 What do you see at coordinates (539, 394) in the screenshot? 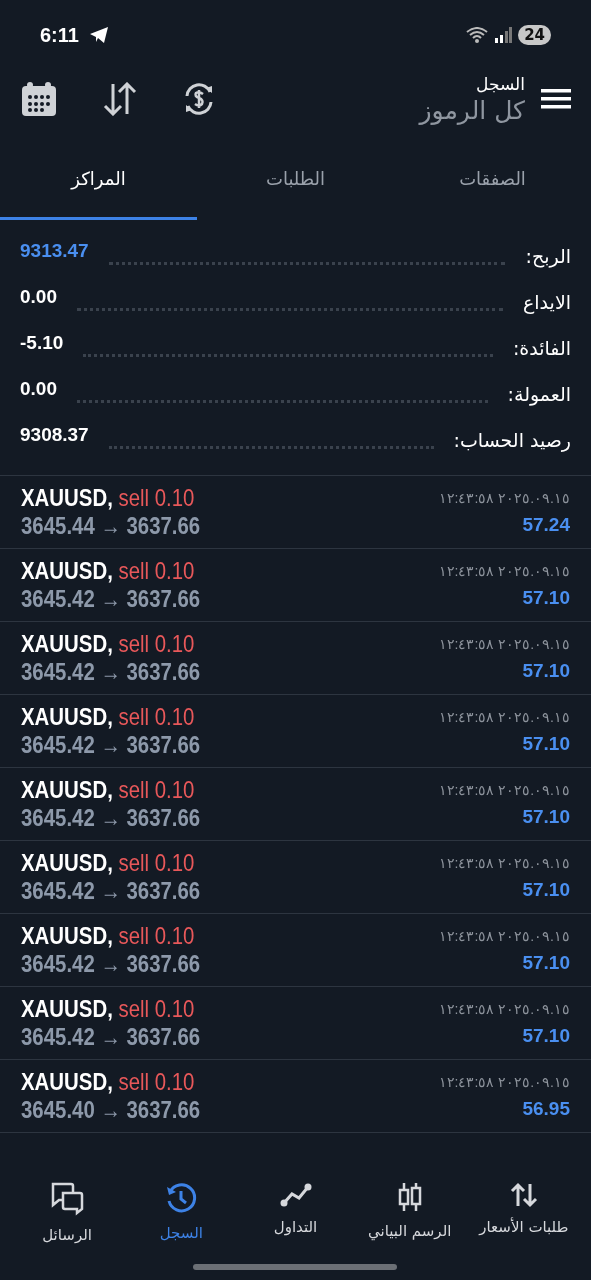
I see `summary-label: العمولة:` at bounding box center [539, 394].